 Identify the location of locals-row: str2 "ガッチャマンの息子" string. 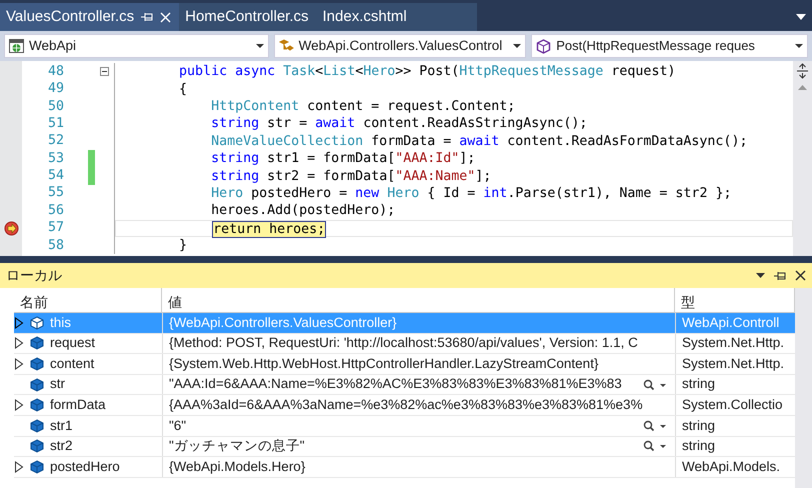
(404, 447).